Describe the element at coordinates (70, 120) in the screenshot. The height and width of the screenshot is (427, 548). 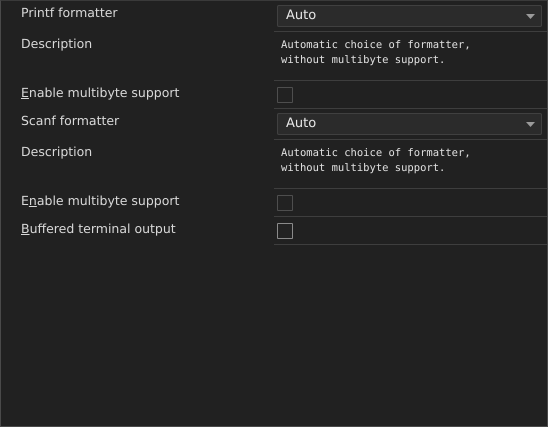
I see `property-label: Scanf formatter` at that location.